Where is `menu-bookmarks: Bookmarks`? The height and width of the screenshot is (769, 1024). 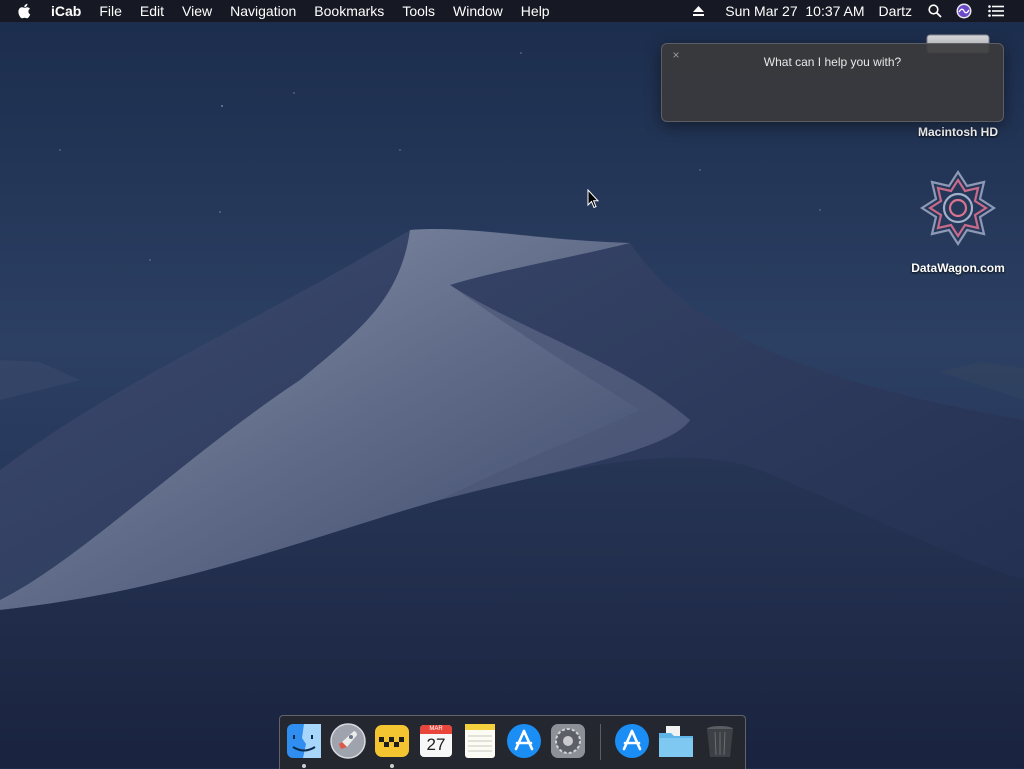
menu-bookmarks: Bookmarks is located at coordinates (349, 11).